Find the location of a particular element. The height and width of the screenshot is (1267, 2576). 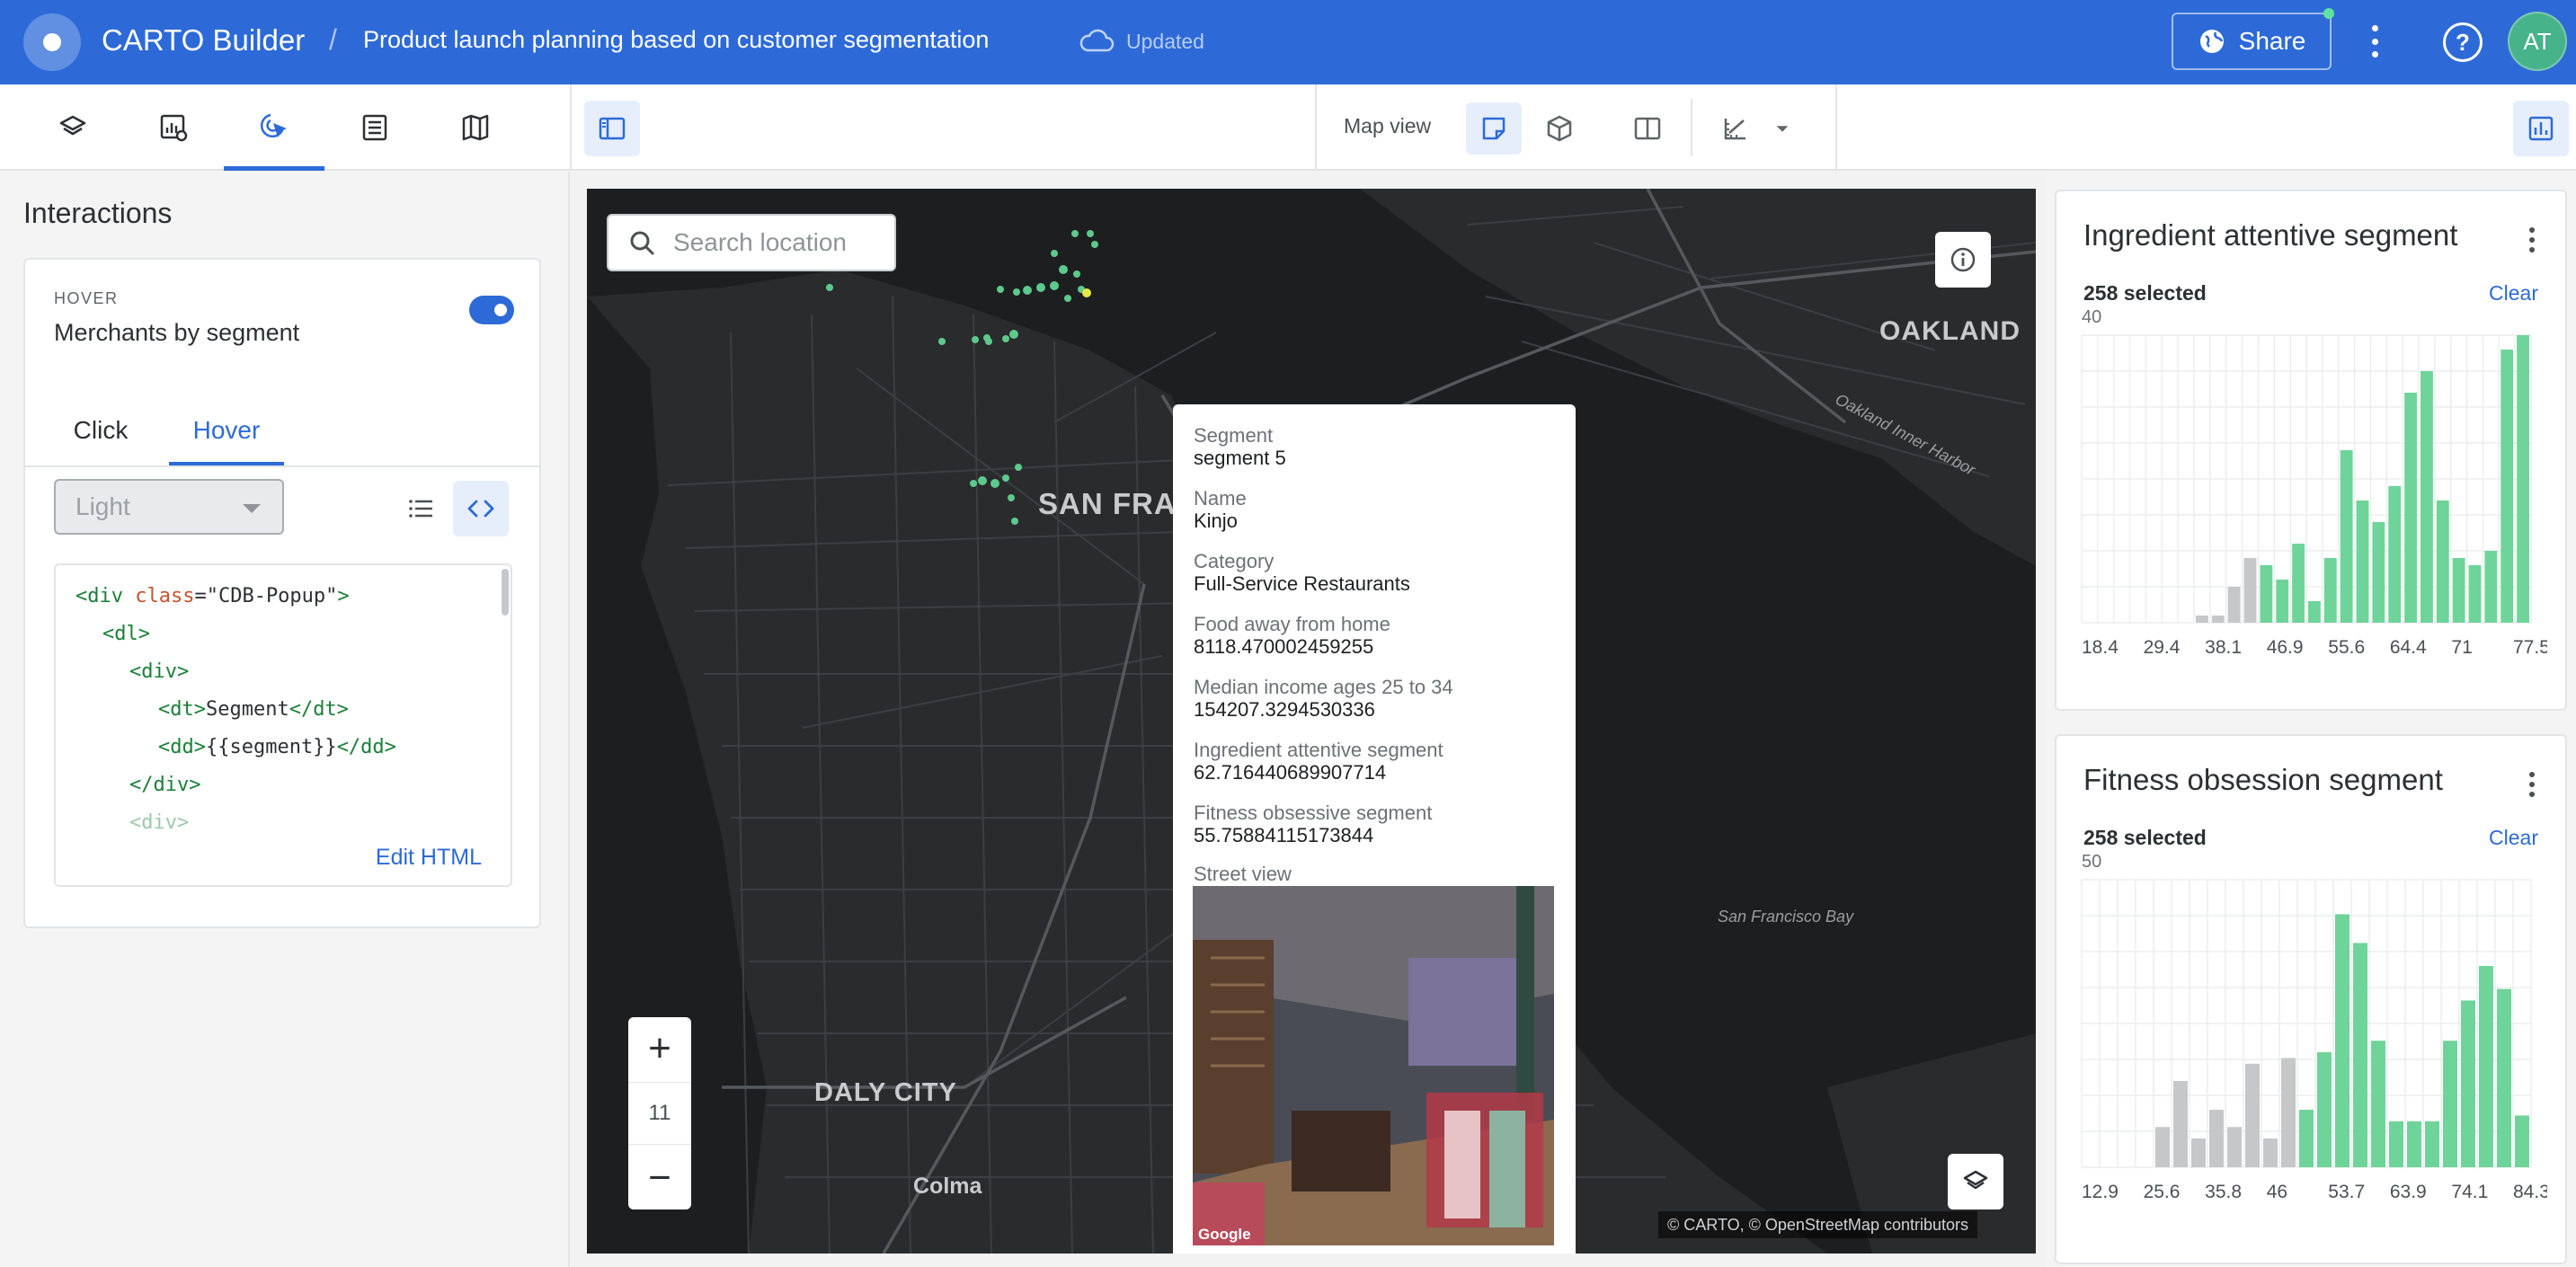

tab-hover: Hover is located at coordinates (226, 430).